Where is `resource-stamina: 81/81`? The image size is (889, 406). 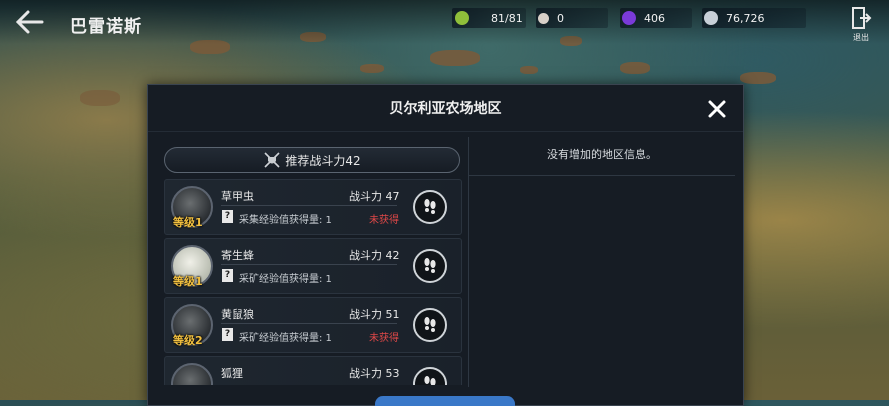
resource-stamina: 81/81 is located at coordinates (489, 18).